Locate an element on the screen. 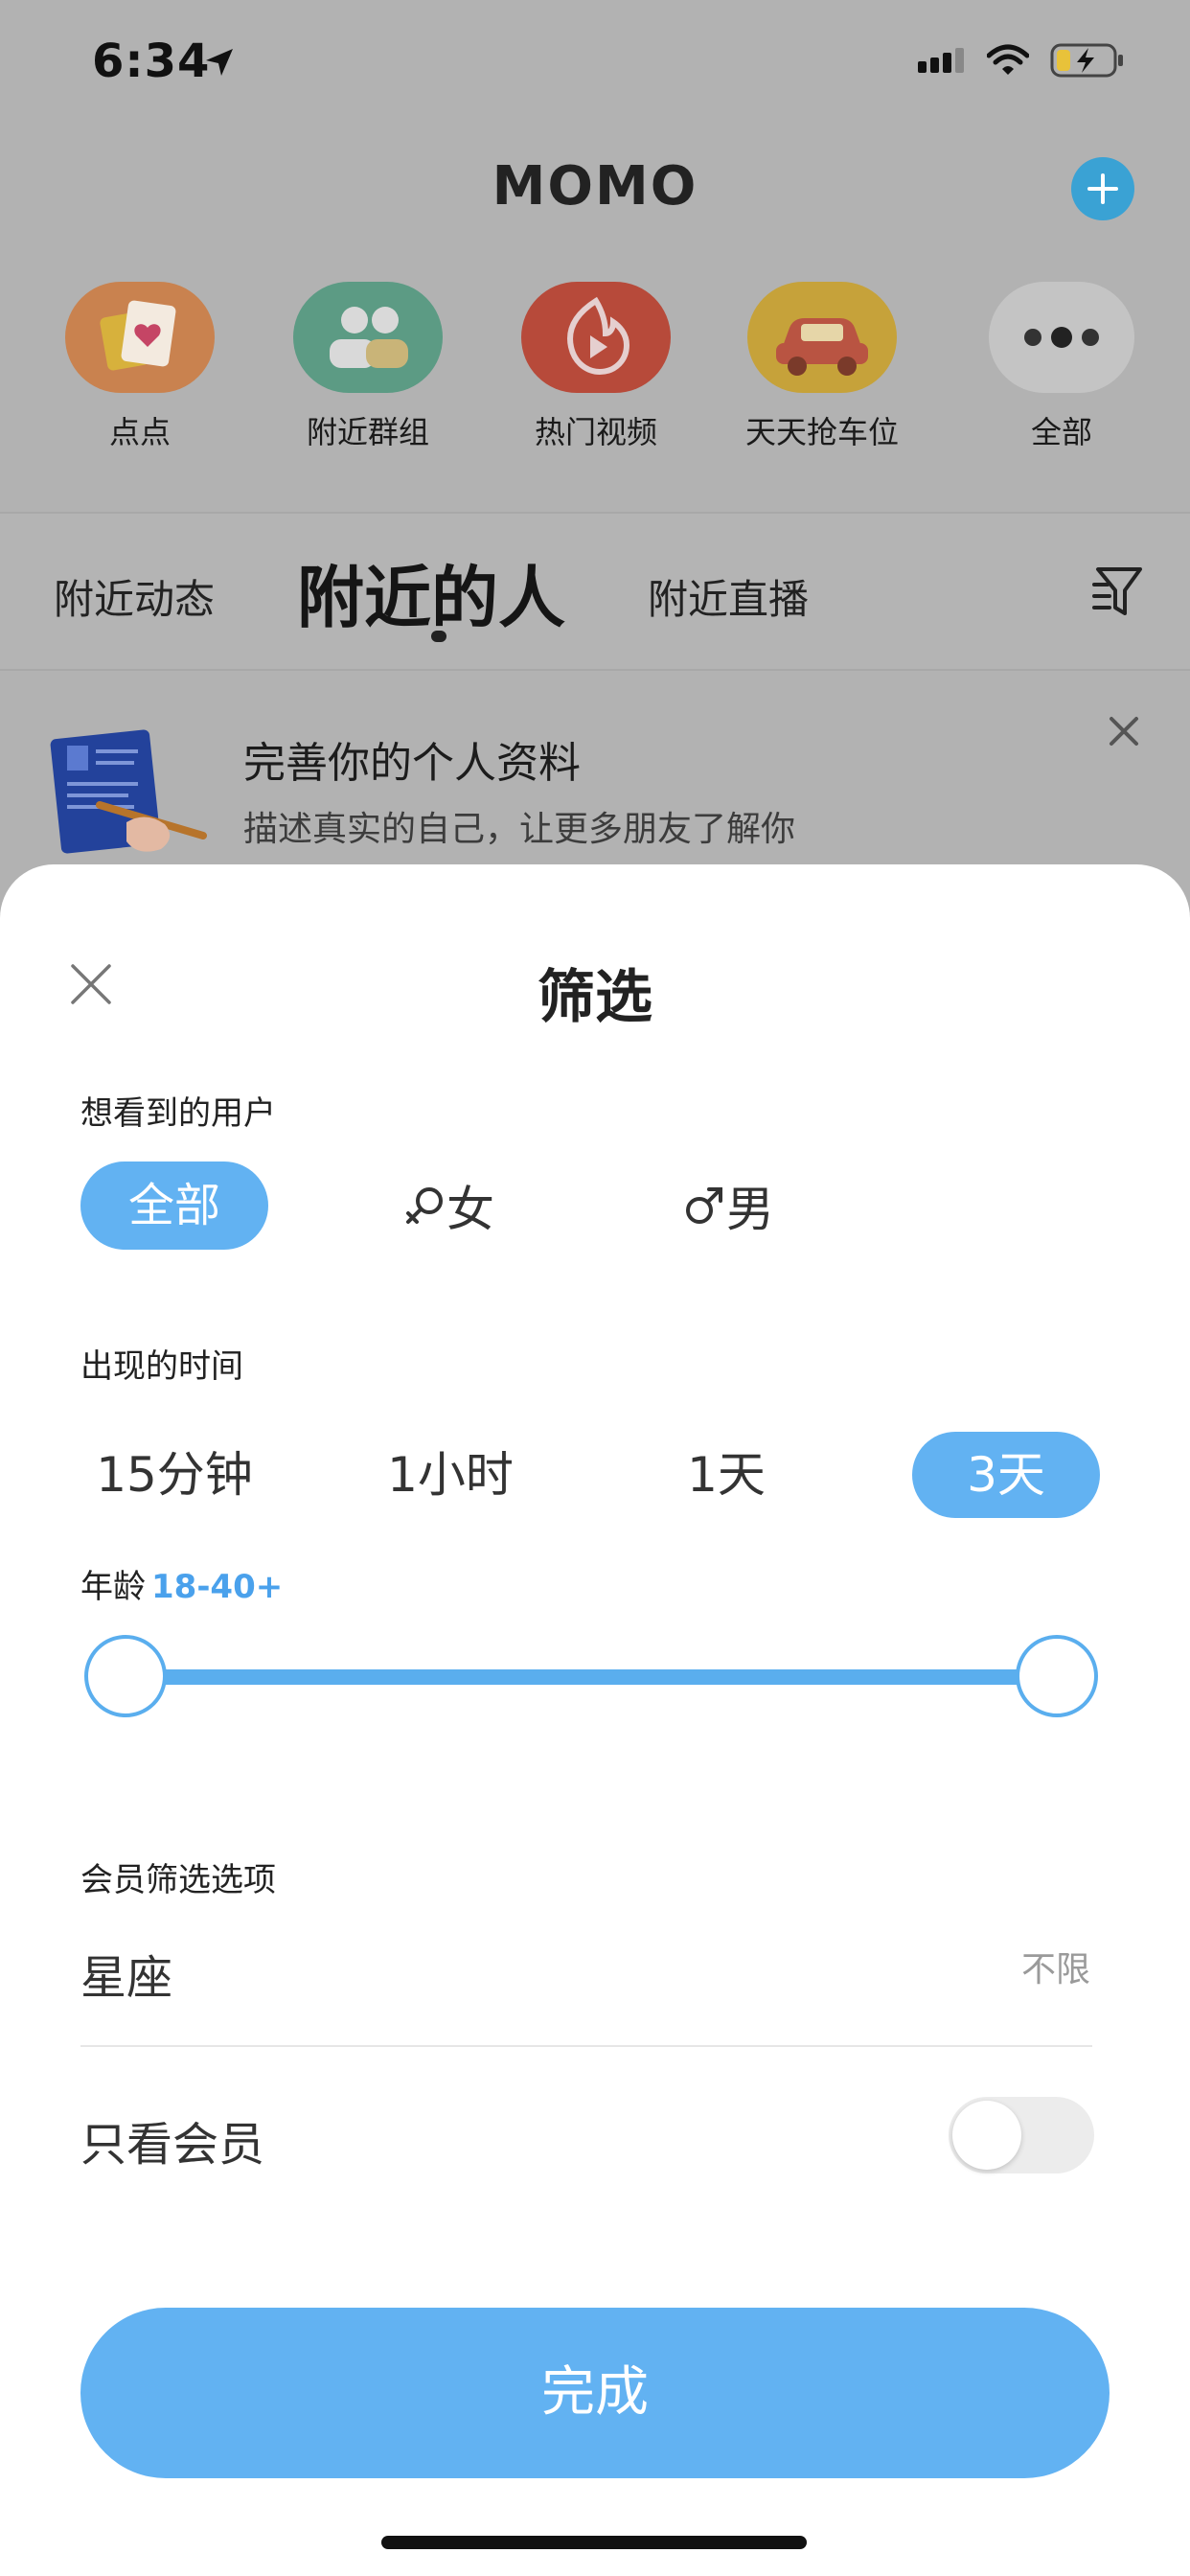 This screenshot has height=2576, width=1190. age-slider-track is located at coordinates (593, 1677).